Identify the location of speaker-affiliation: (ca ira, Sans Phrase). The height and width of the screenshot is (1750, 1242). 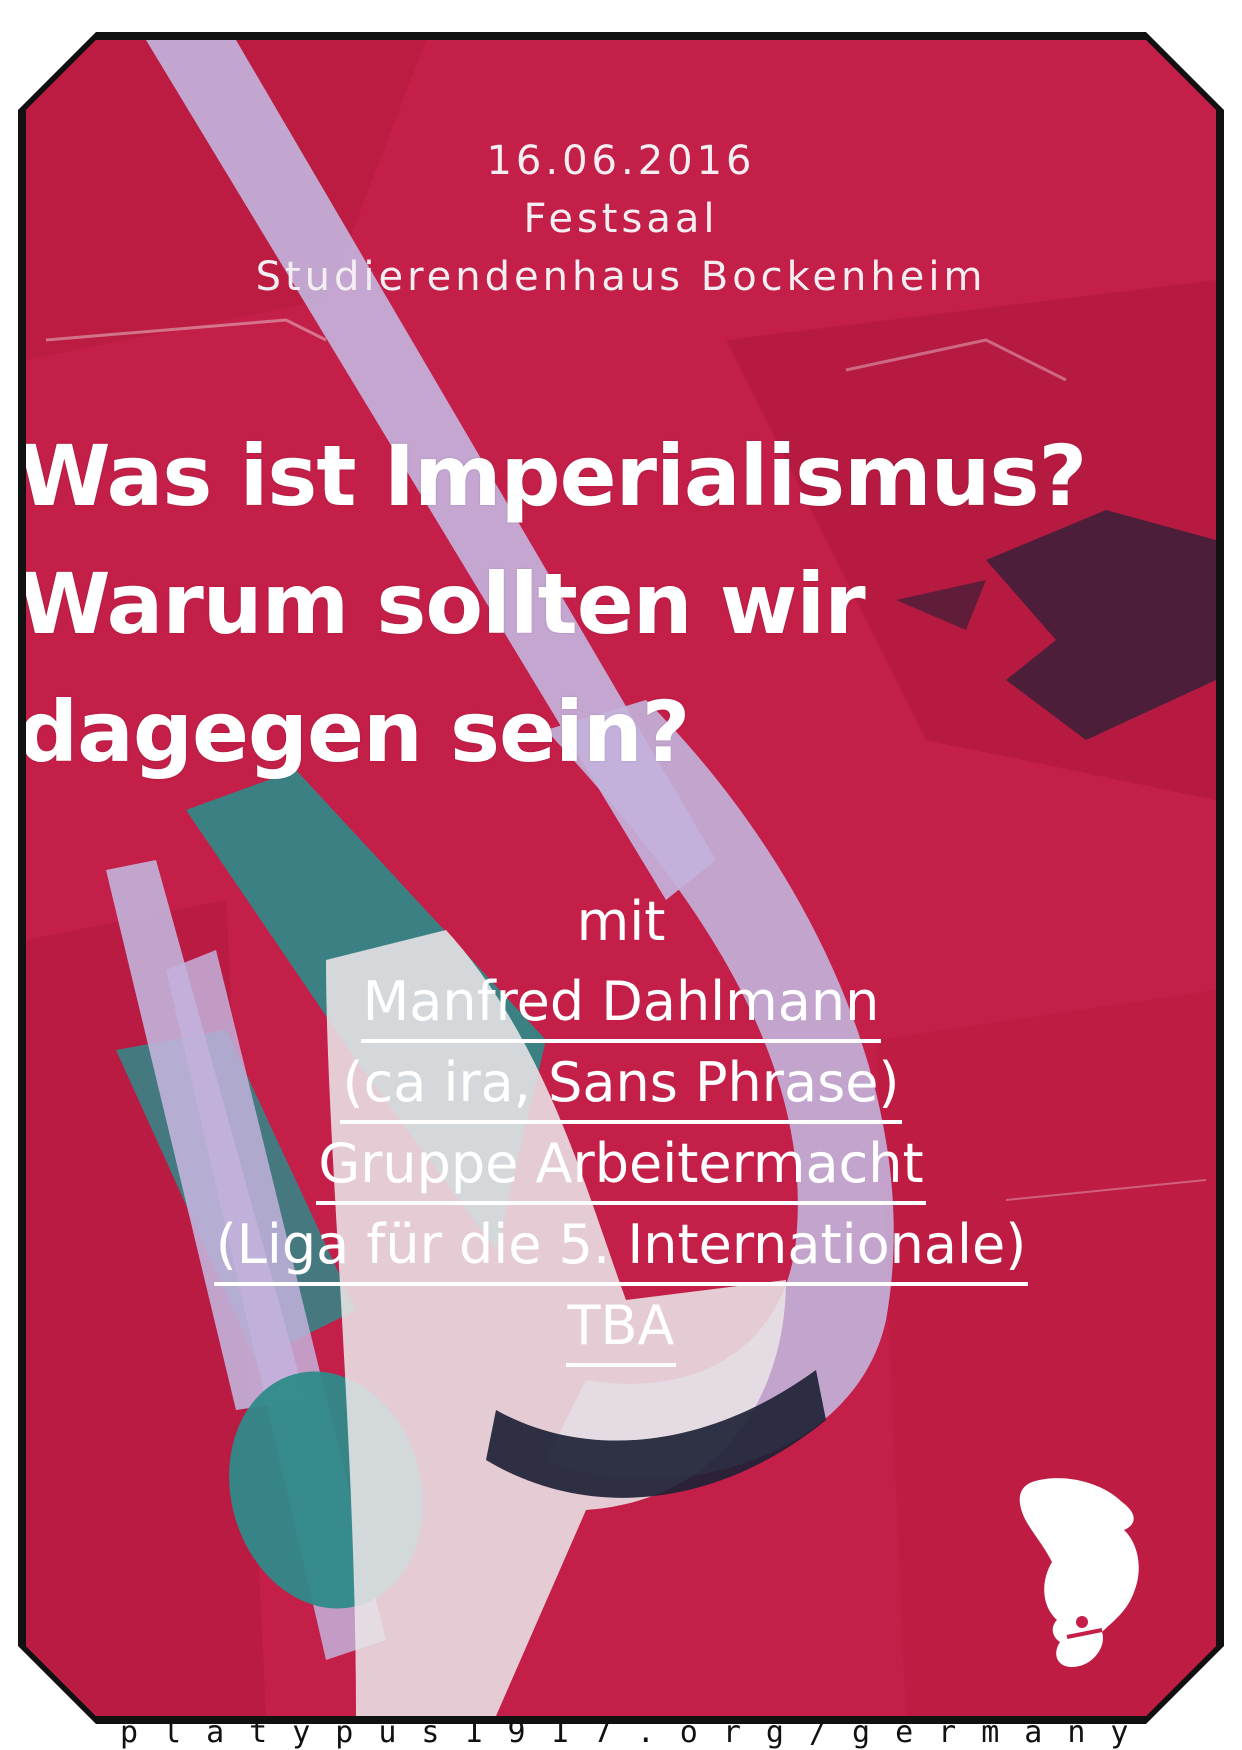
(621, 1085).